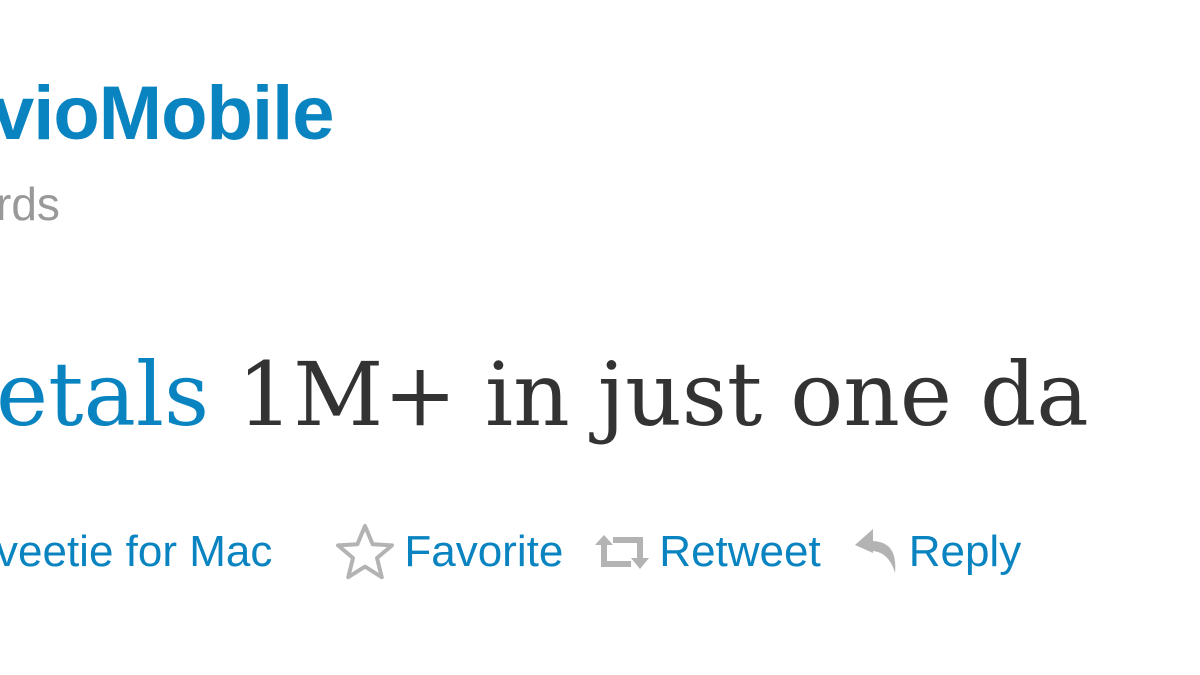 Image resolution: width=1200 pixels, height=675 pixels. I want to click on favorite-label: Favorite, so click(484, 551).